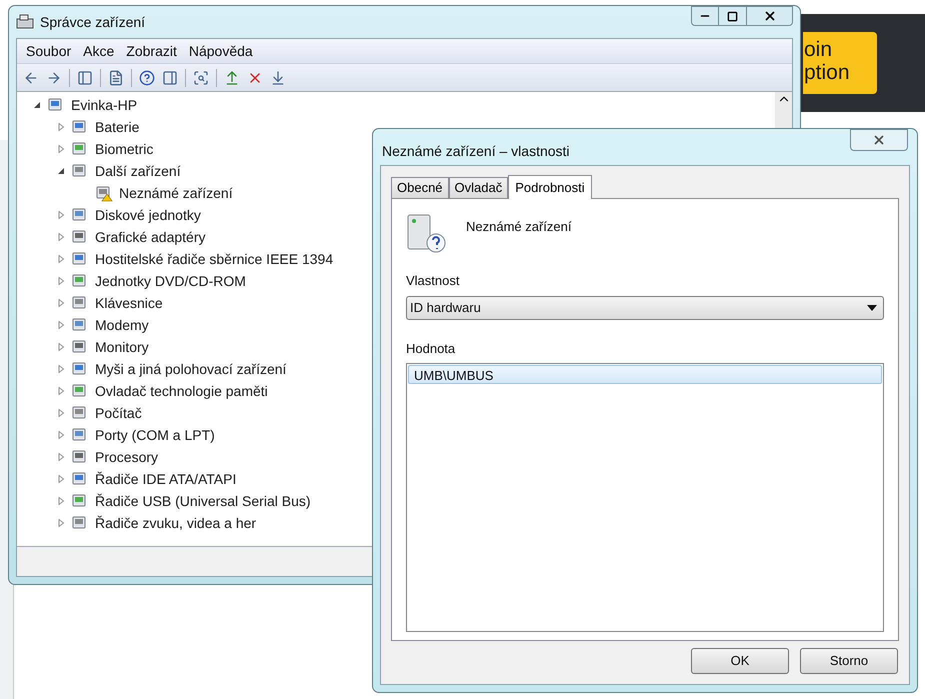 Image resolution: width=925 pixels, height=699 pixels. I want to click on dialog-title: Neznámé zařízení – vlastnosti, so click(476, 151).